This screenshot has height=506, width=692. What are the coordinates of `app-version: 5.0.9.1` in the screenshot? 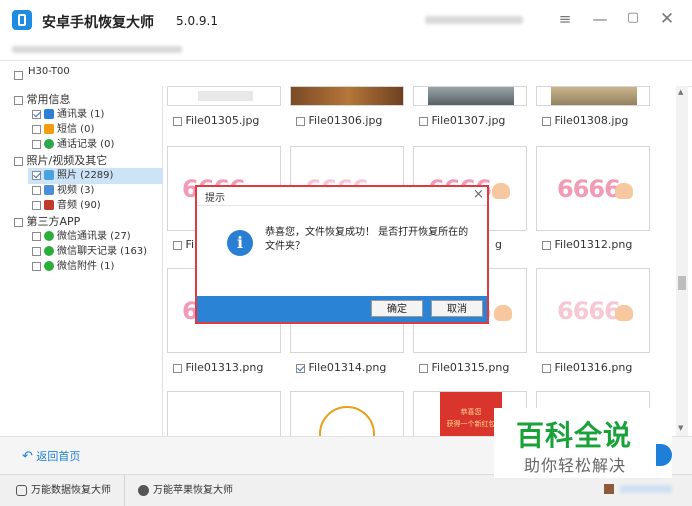 It's located at (197, 21).